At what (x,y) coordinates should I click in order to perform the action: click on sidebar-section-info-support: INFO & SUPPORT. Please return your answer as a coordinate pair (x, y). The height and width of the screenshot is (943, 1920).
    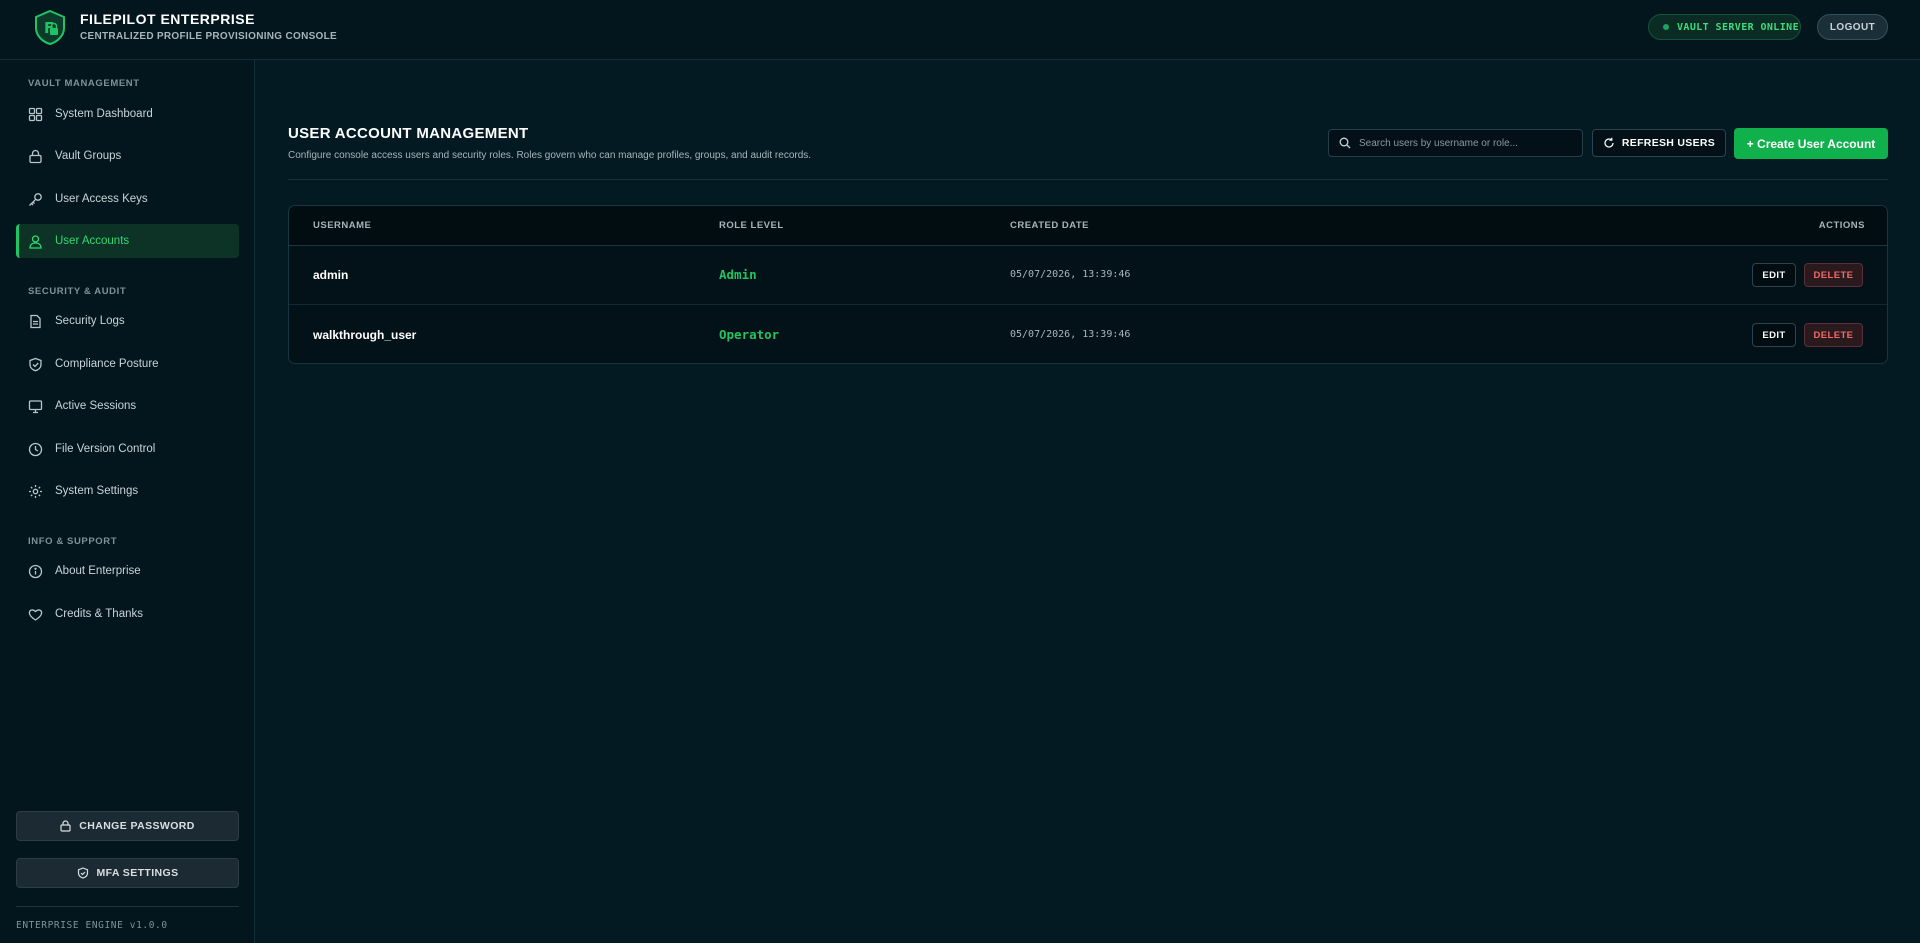
    Looking at the image, I should click on (73, 541).